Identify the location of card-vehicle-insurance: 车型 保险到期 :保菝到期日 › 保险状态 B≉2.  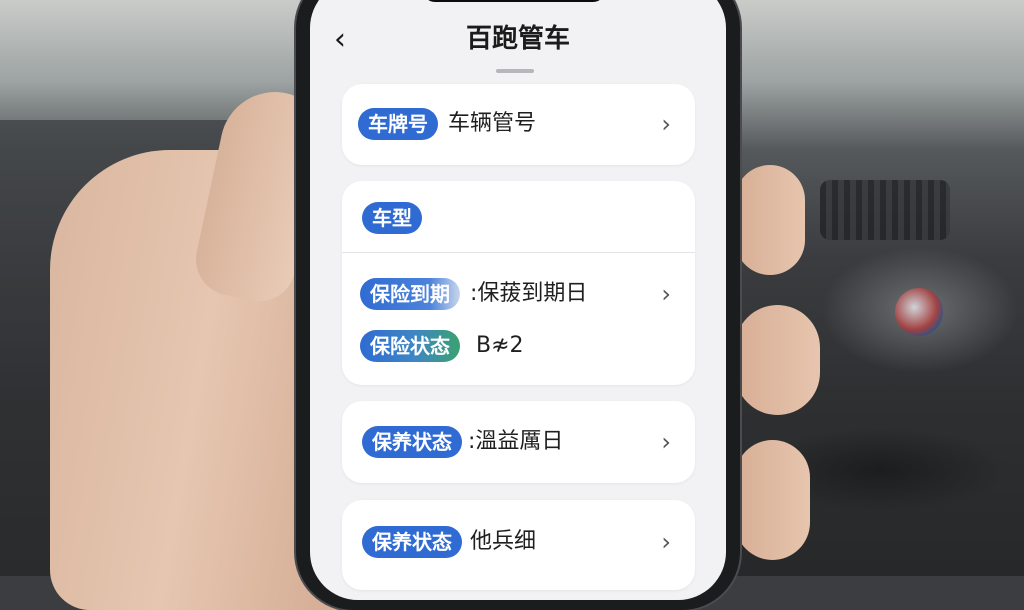
(518, 283).